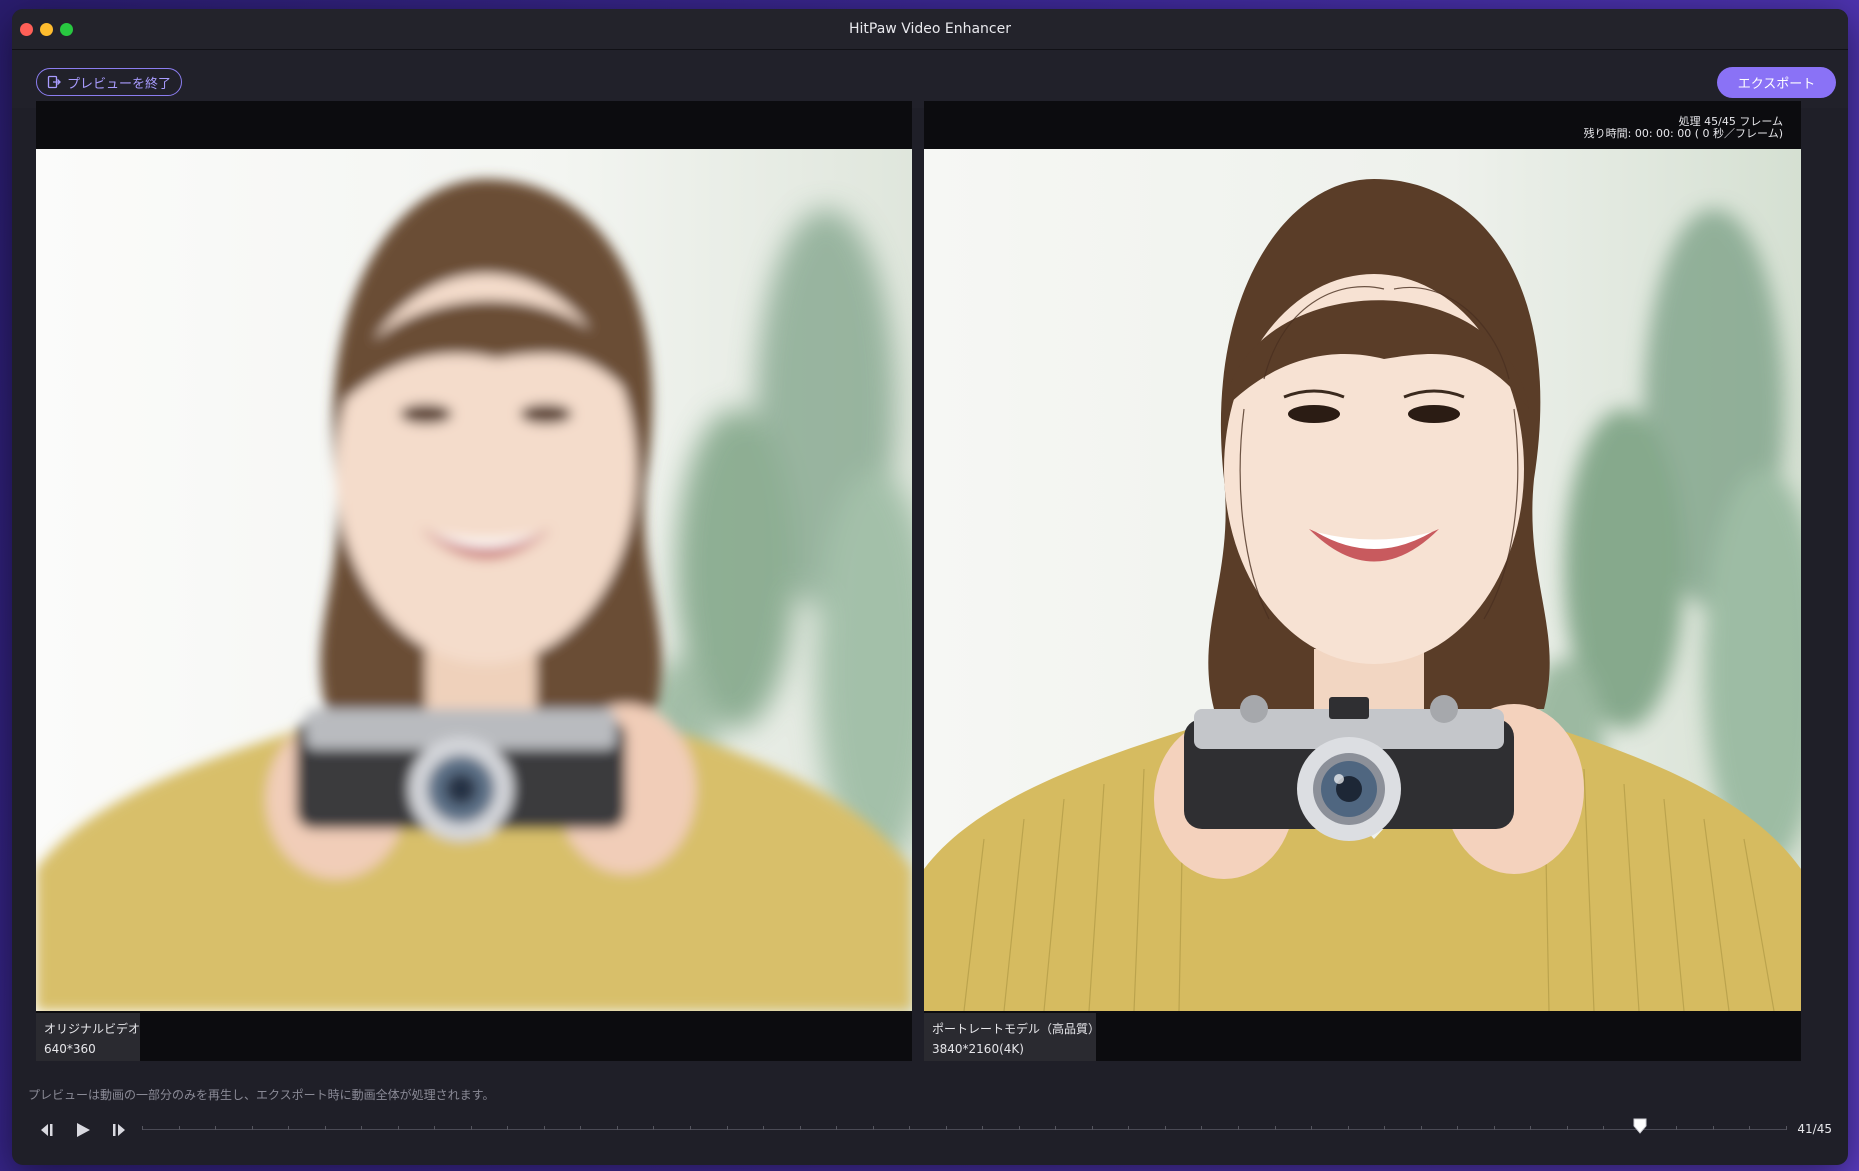  Describe the element at coordinates (978, 1049) in the screenshot. I see `enhanced-video-resolution: 3840*2160(4K)` at that location.